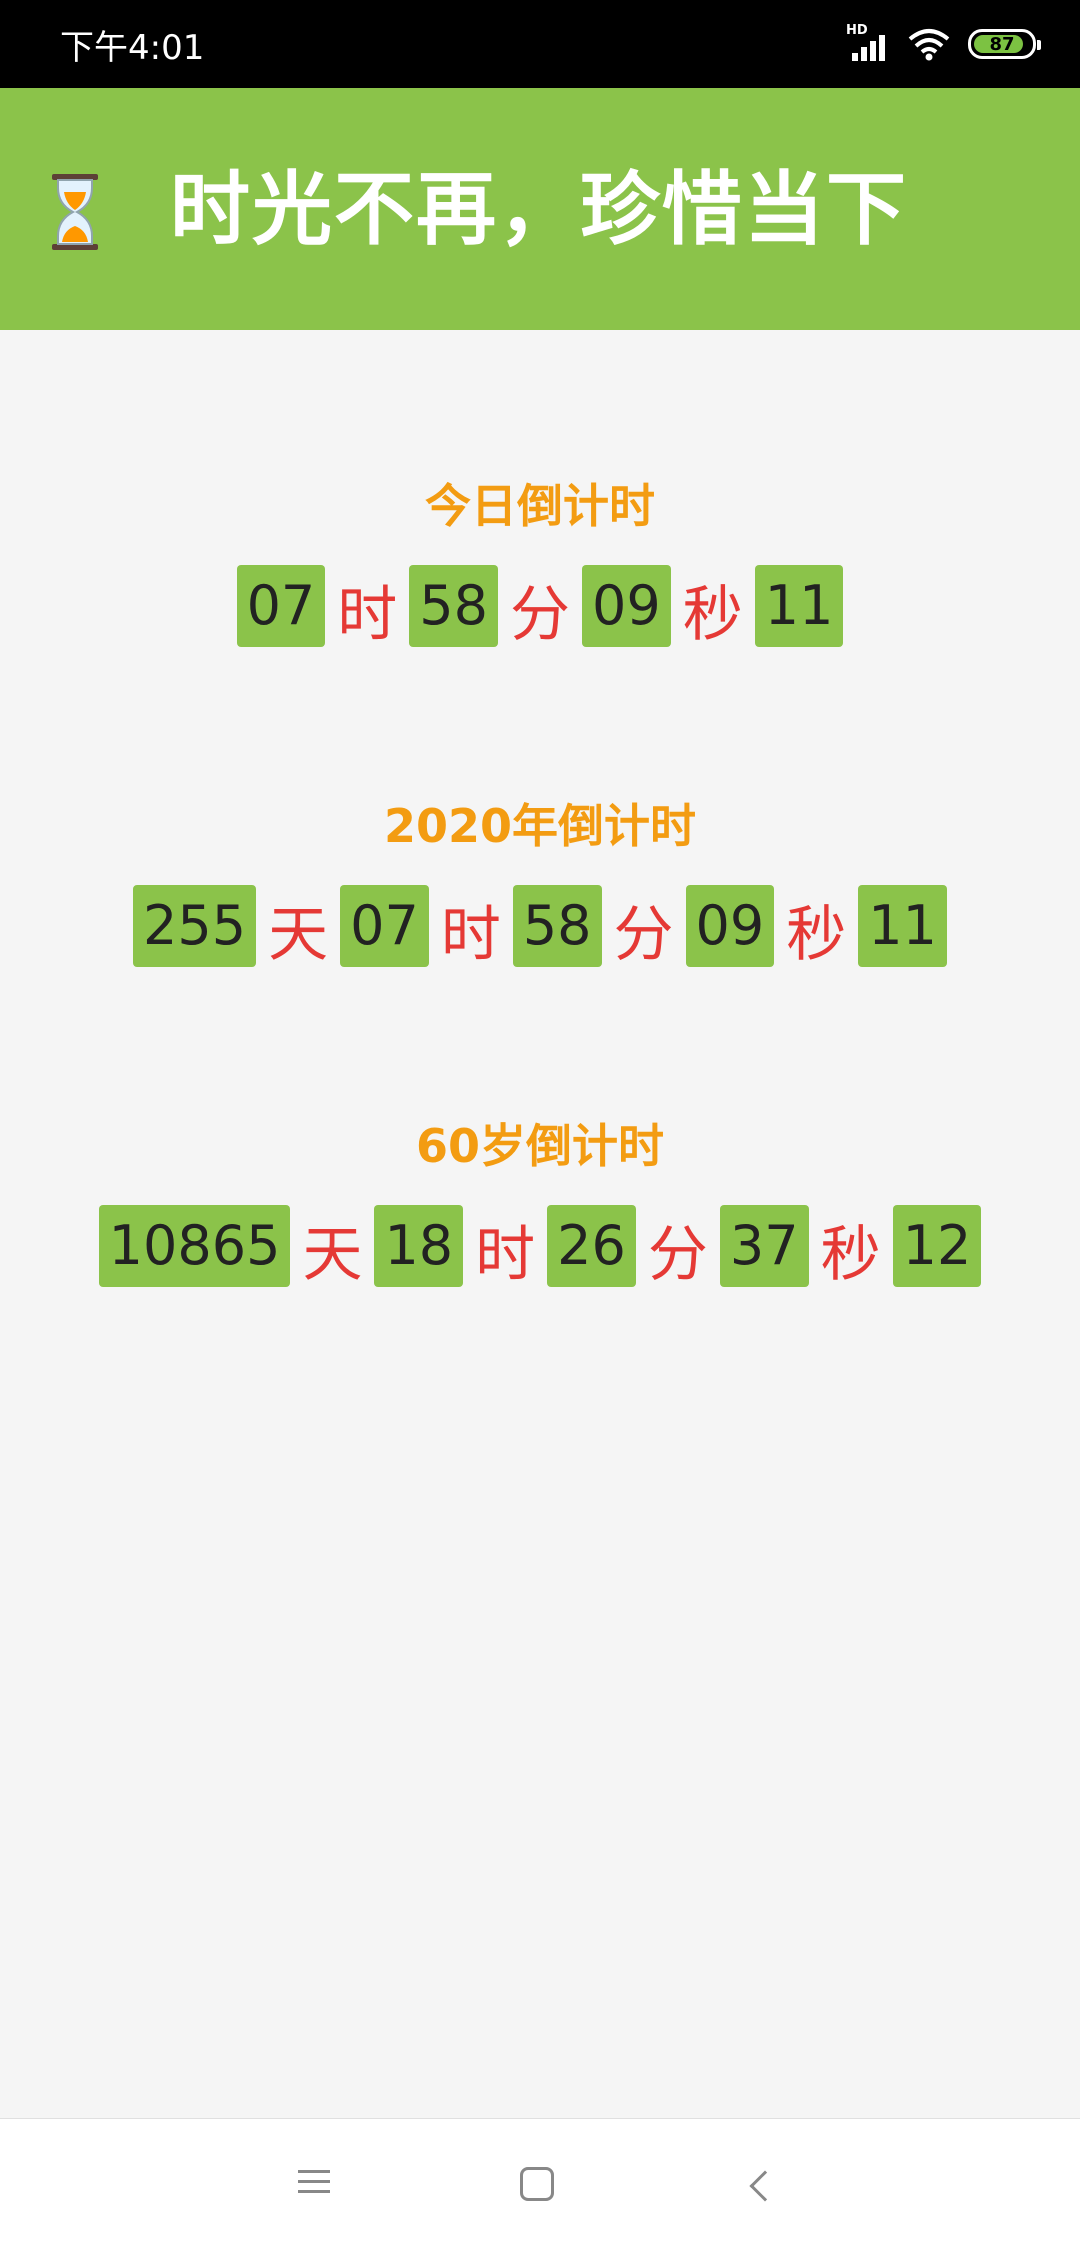  I want to click on app-title: 时光不再，珍惜当下, so click(539, 209).